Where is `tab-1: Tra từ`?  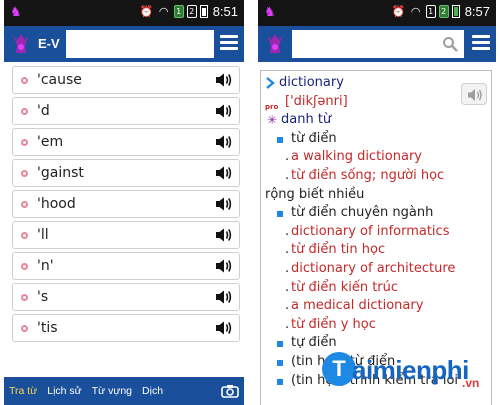
tab-1: Tra từ is located at coordinates (23, 391).